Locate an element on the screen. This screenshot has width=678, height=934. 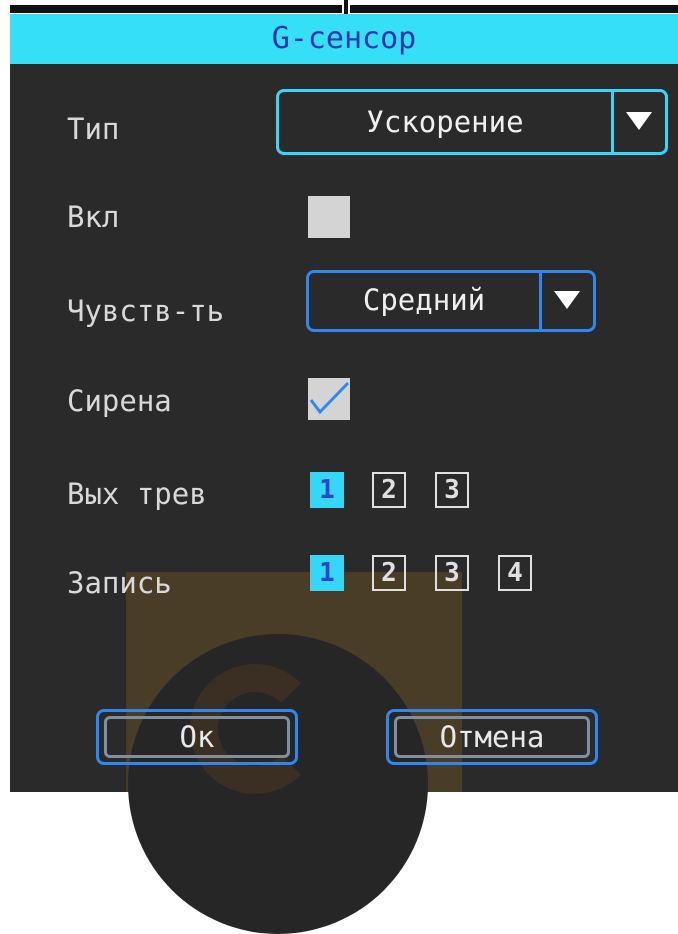
siren-label: Сирена is located at coordinates (119, 401).